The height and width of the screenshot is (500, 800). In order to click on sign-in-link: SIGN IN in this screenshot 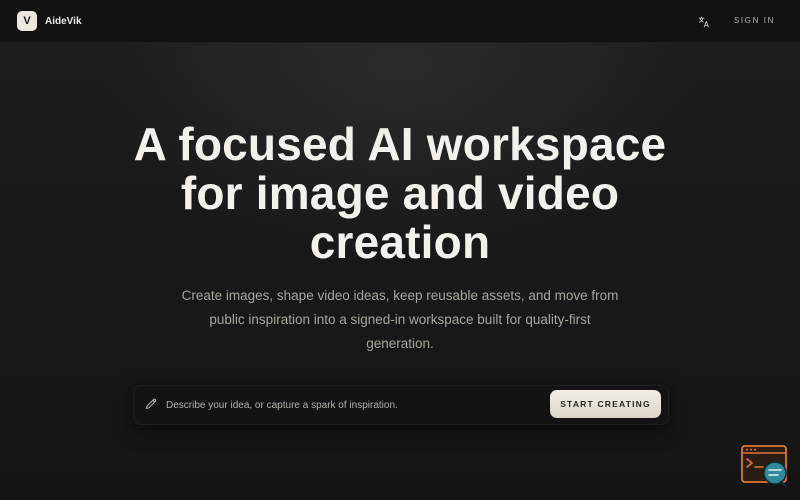, I will do `click(754, 20)`.